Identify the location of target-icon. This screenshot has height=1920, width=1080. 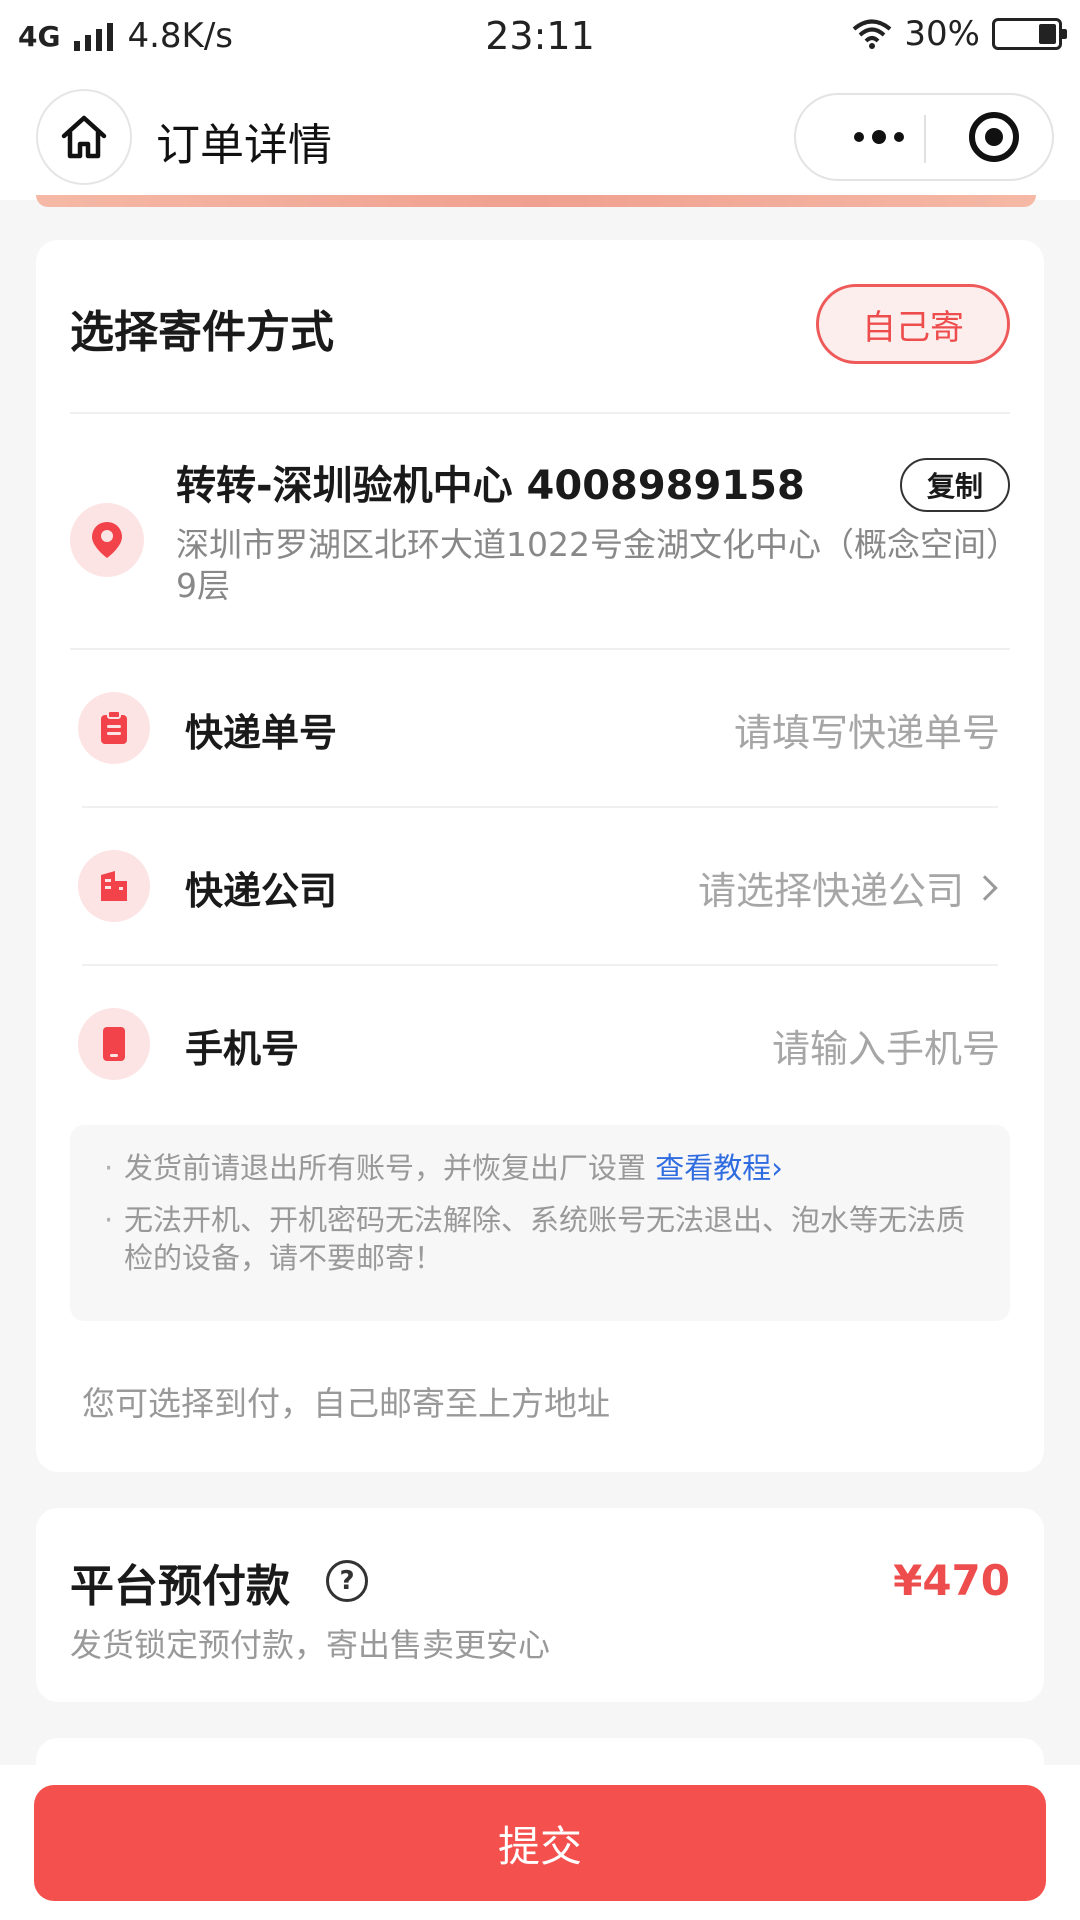
(994, 137).